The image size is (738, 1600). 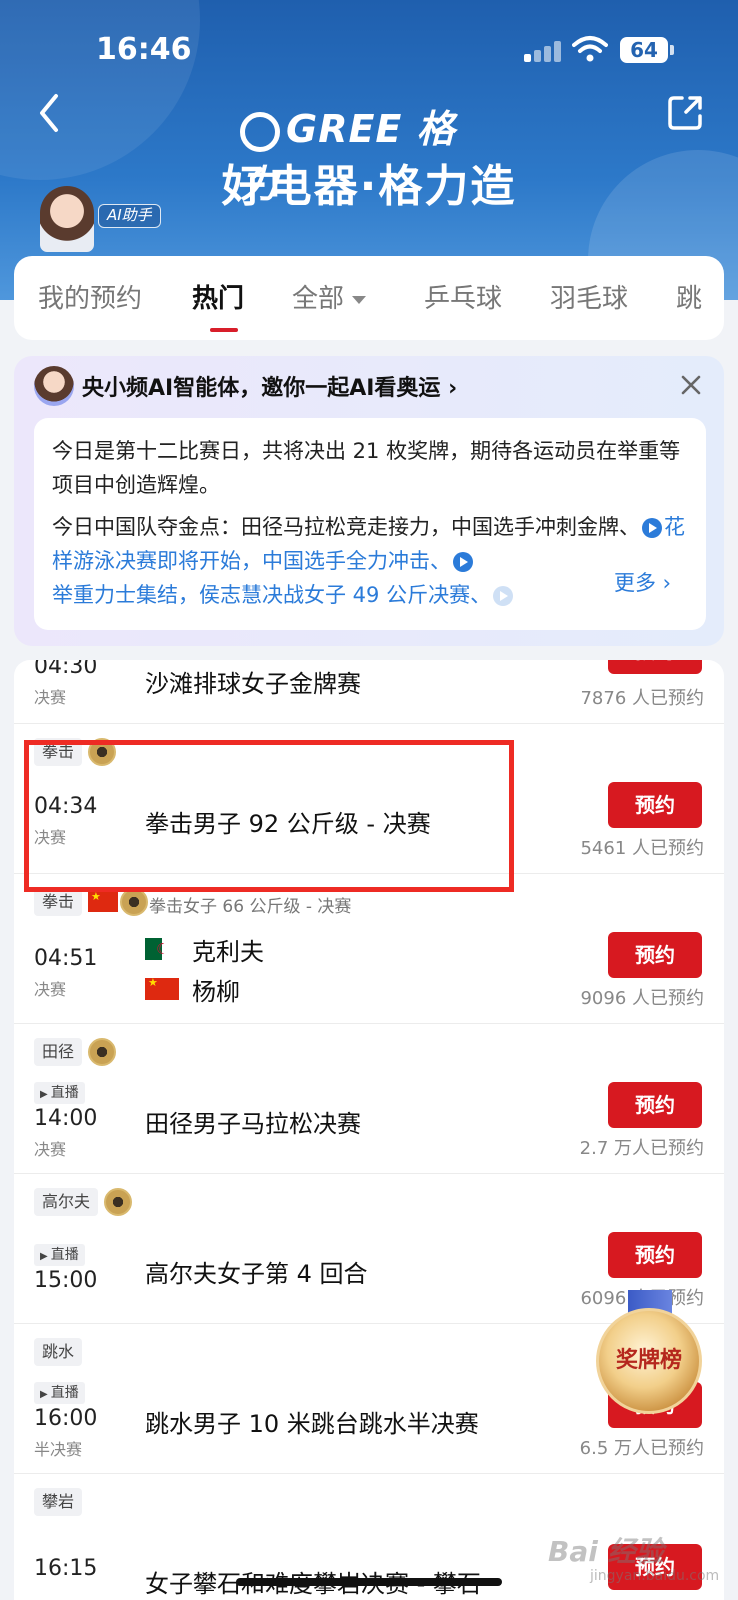 What do you see at coordinates (329, 296) in the screenshot?
I see `tab-all: 全部` at bounding box center [329, 296].